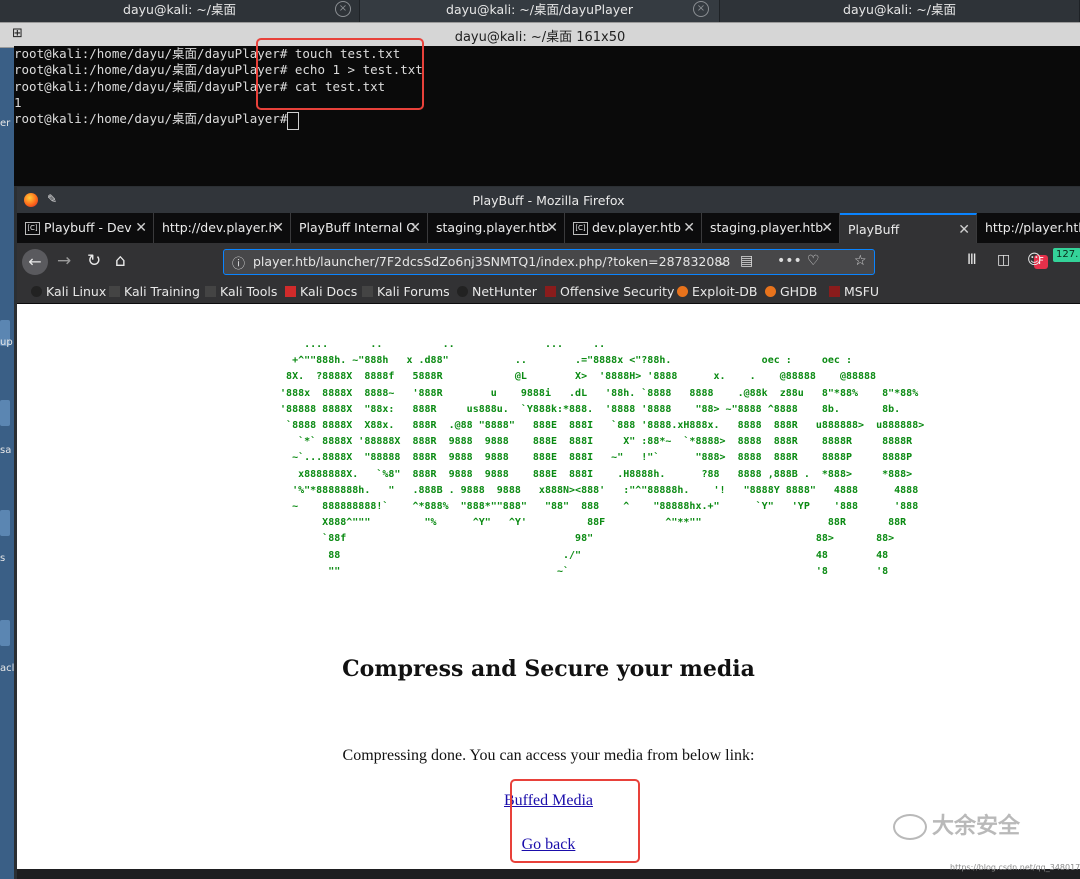  I want to click on bookmark-ghdb: GHDB, so click(791, 291).